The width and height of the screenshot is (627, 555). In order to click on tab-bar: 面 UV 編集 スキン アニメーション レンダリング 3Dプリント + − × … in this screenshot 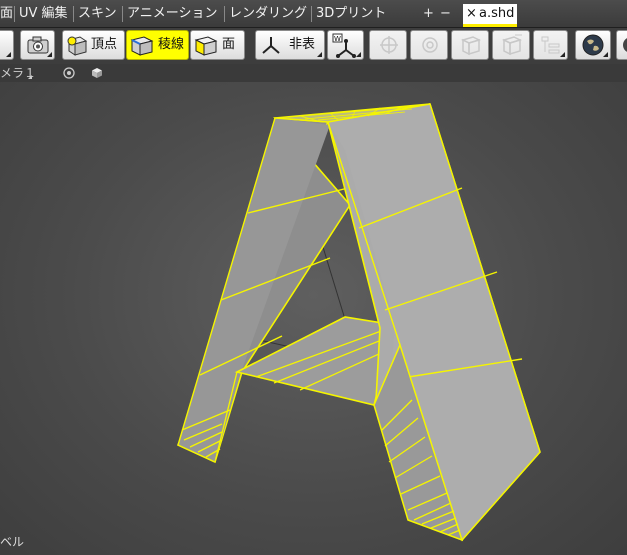, I will do `click(313, 14)`.